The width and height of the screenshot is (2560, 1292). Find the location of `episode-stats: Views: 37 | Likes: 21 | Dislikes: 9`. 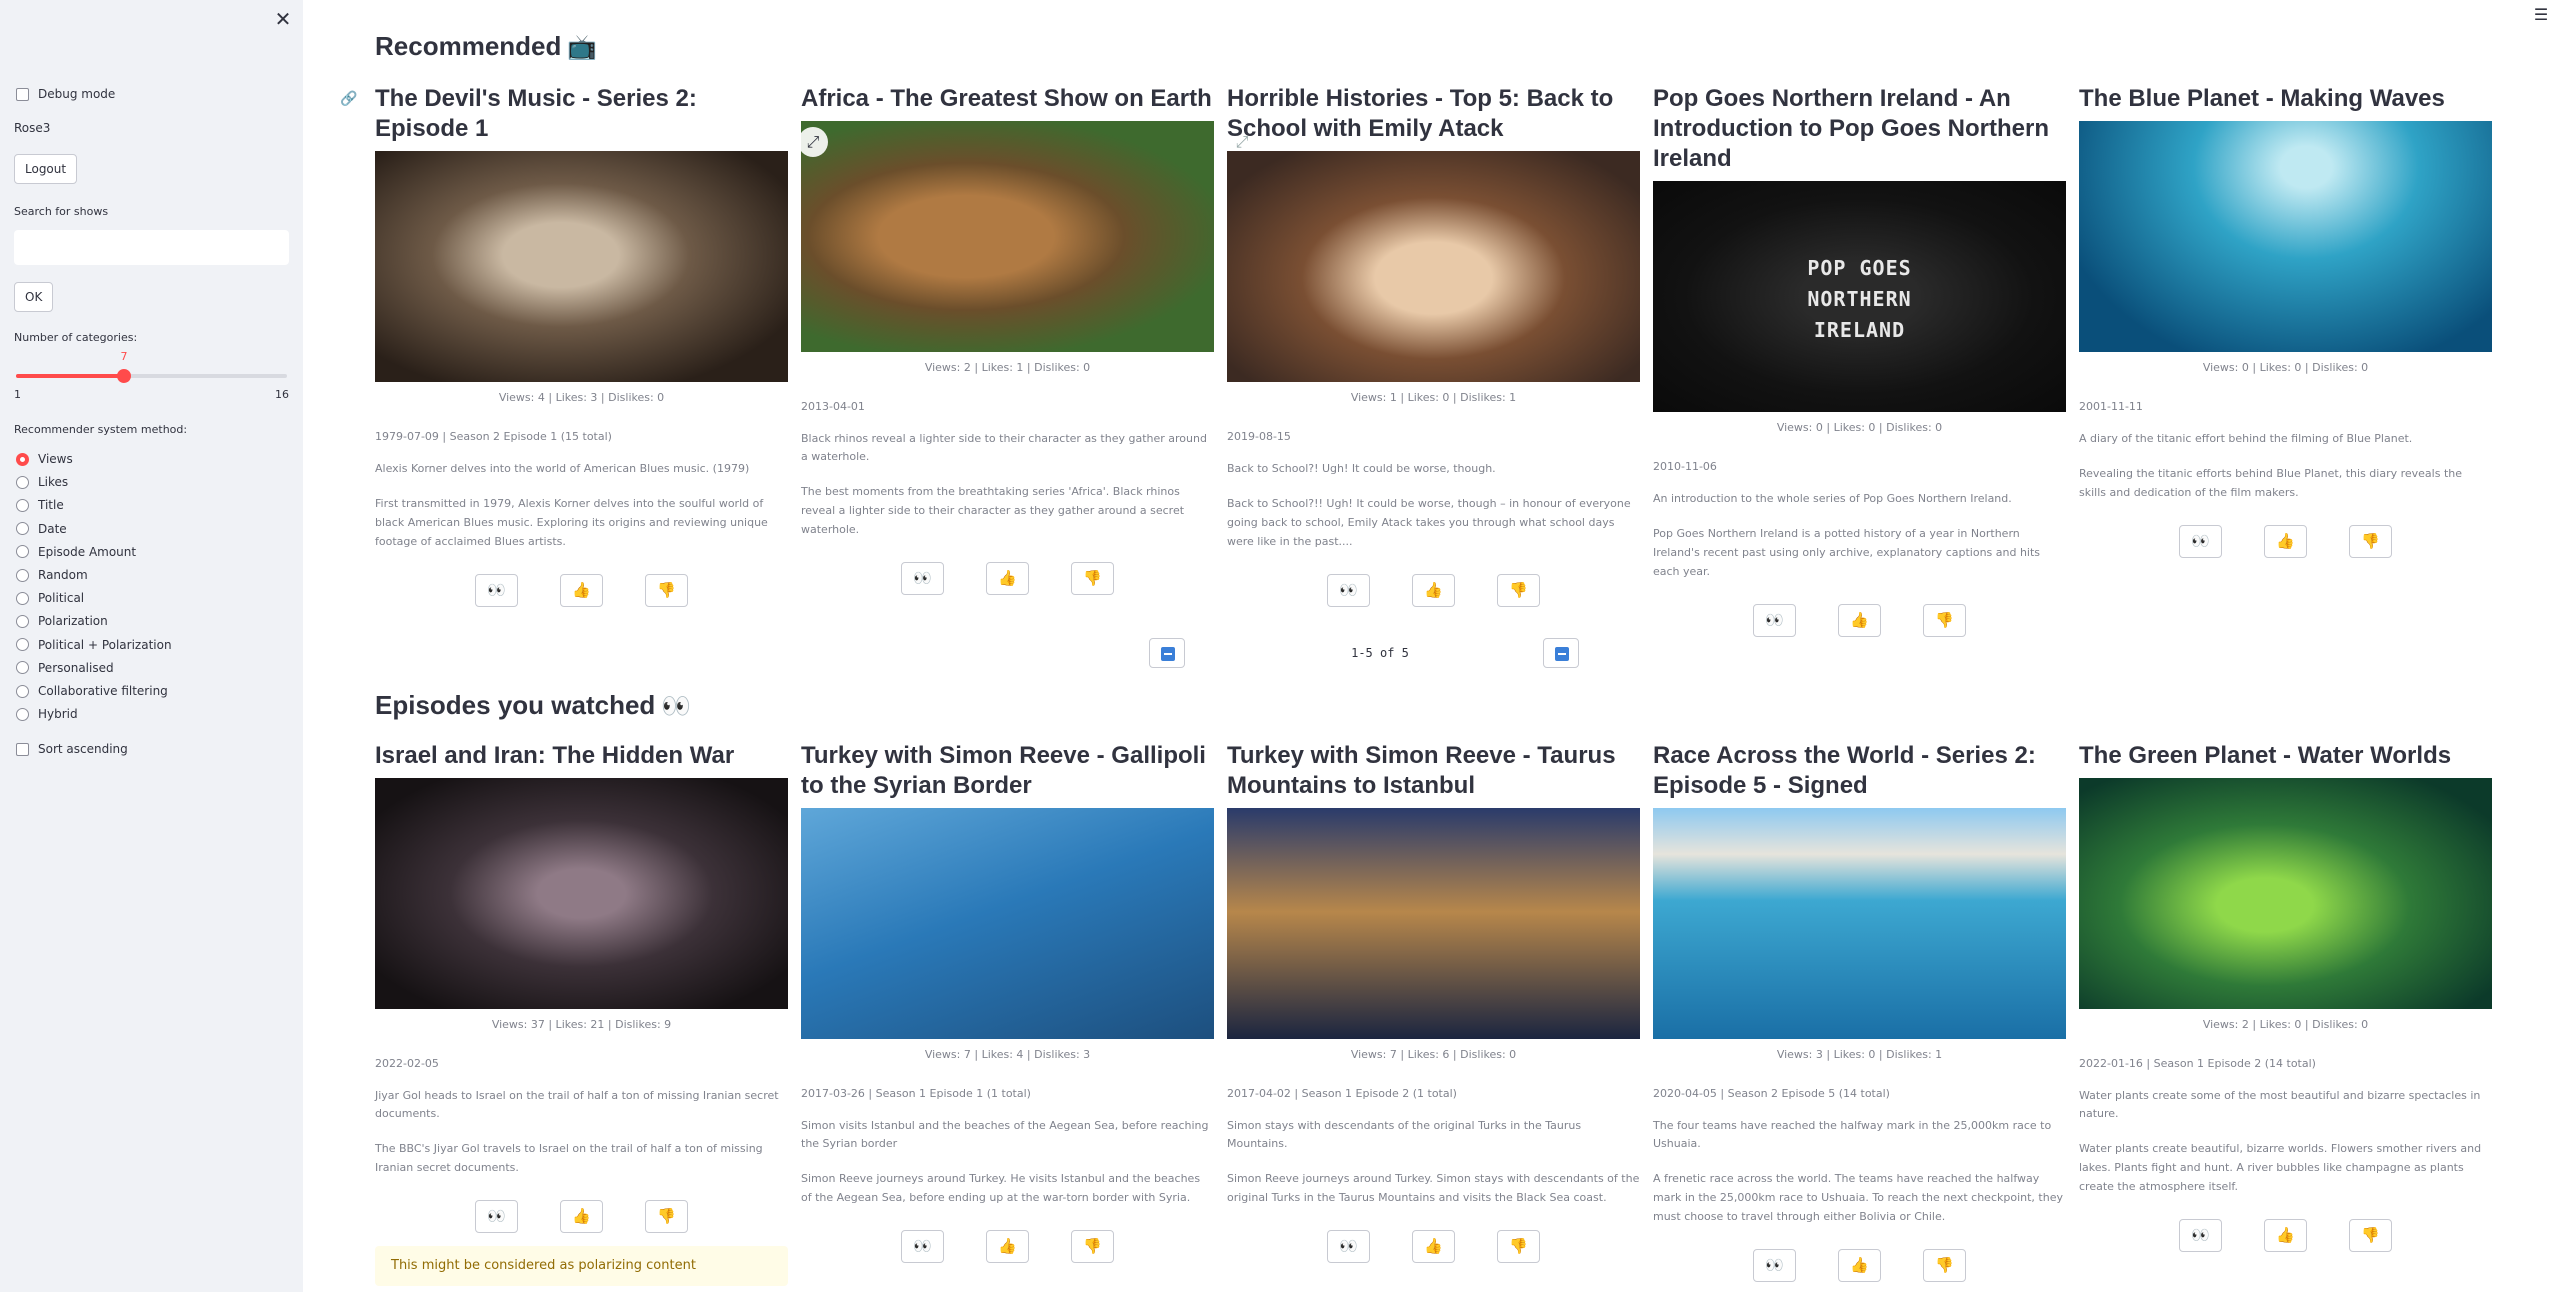

episode-stats: Views: 37 | Likes: 21 | Dislikes: 9 is located at coordinates (581, 1024).